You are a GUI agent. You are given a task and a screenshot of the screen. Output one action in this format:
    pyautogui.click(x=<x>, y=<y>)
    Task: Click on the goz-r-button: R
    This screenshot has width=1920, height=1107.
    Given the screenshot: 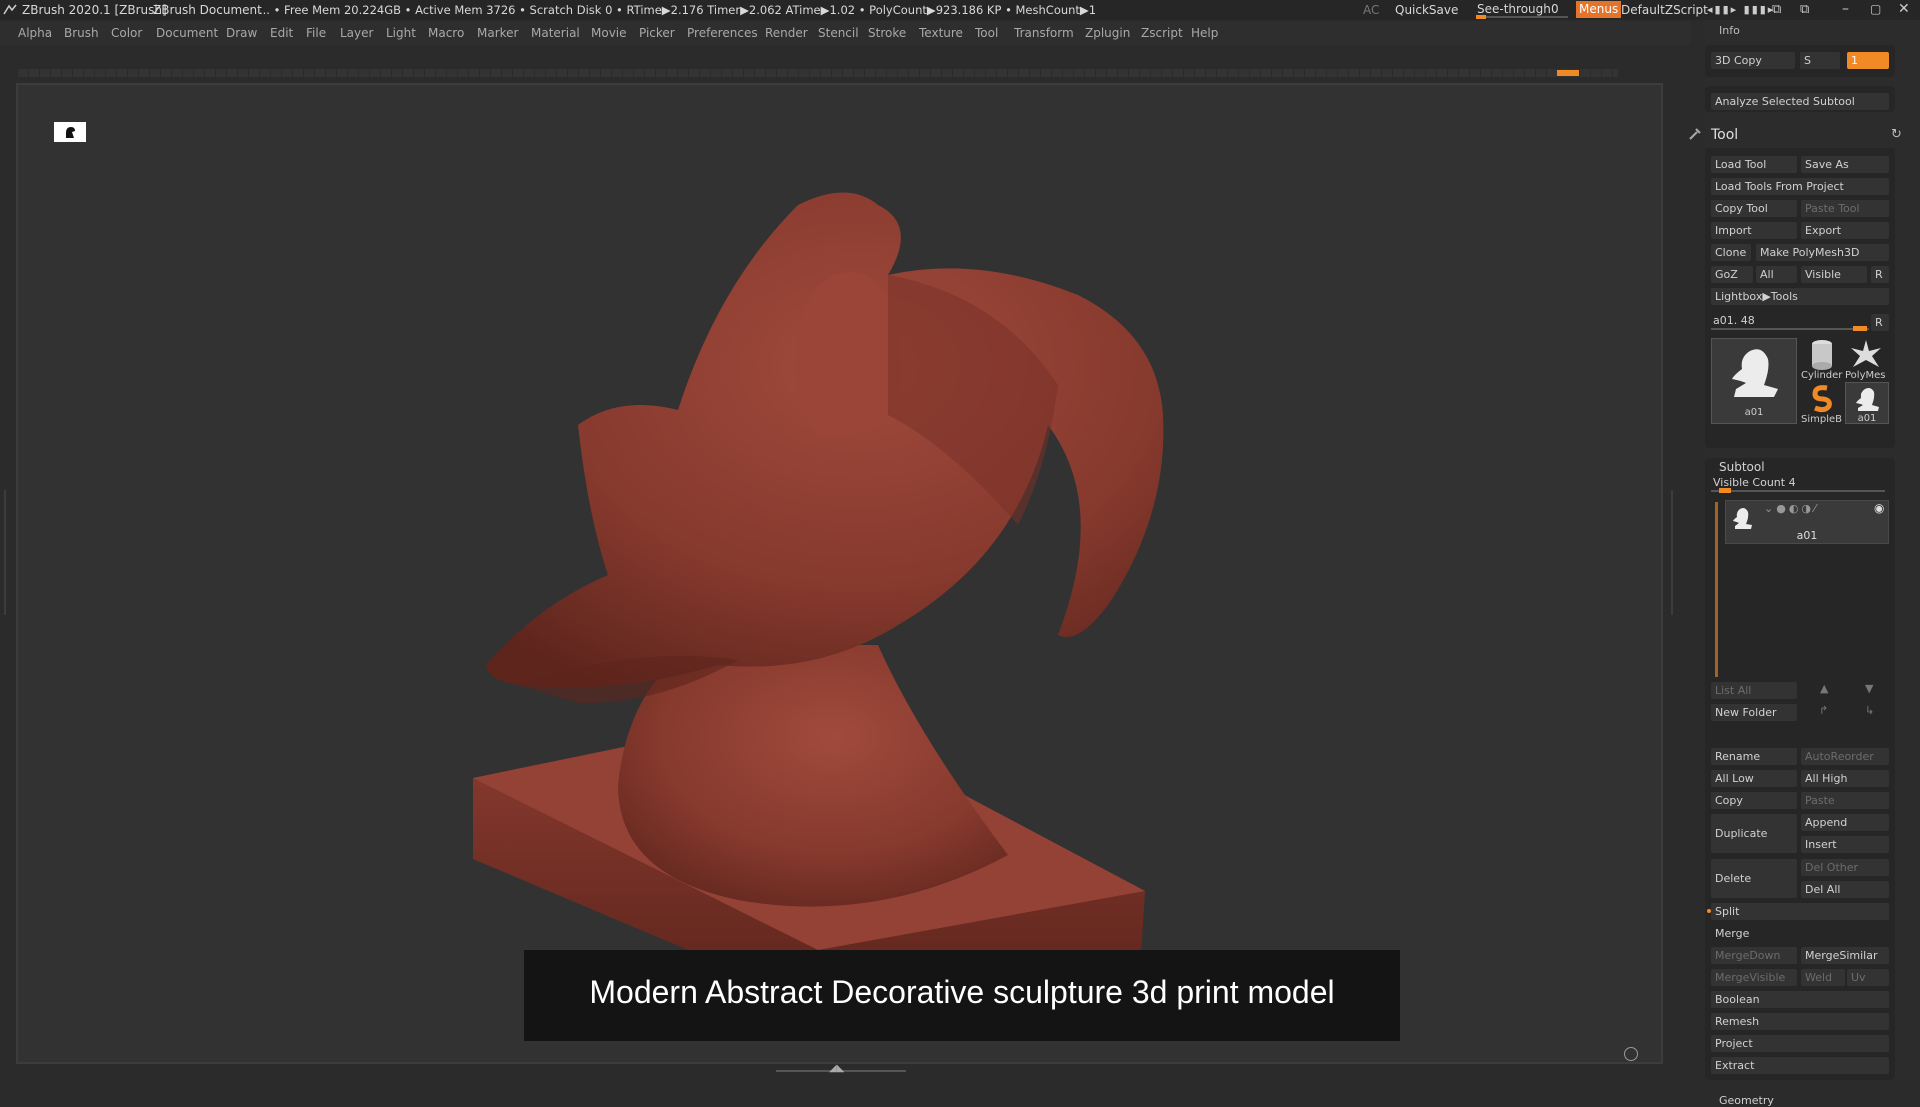 What is the action you would take?
    pyautogui.click(x=1880, y=274)
    